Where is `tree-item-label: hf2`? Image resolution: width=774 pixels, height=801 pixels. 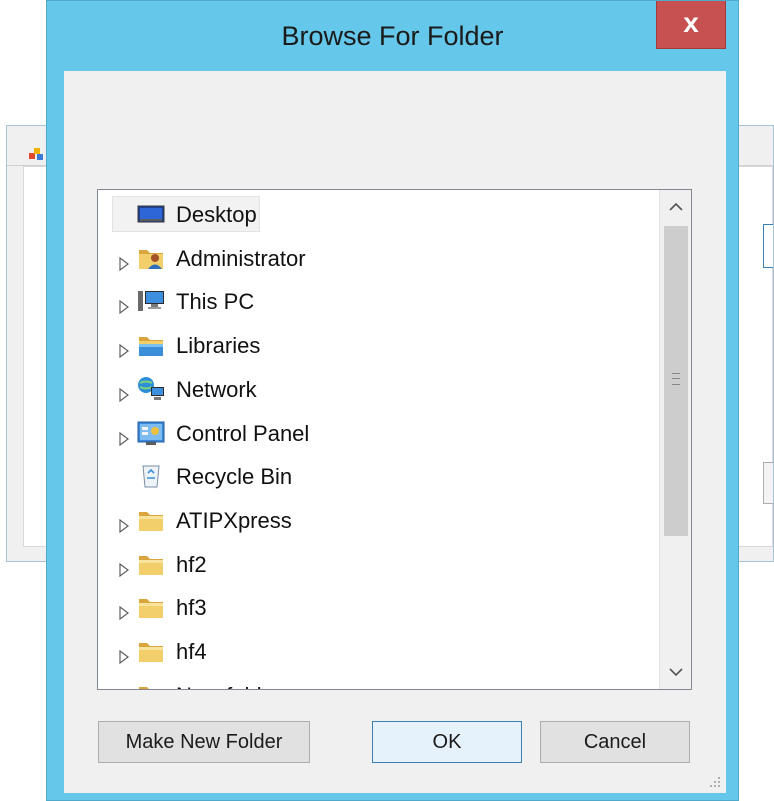
tree-item-label: hf2 is located at coordinates (191, 564).